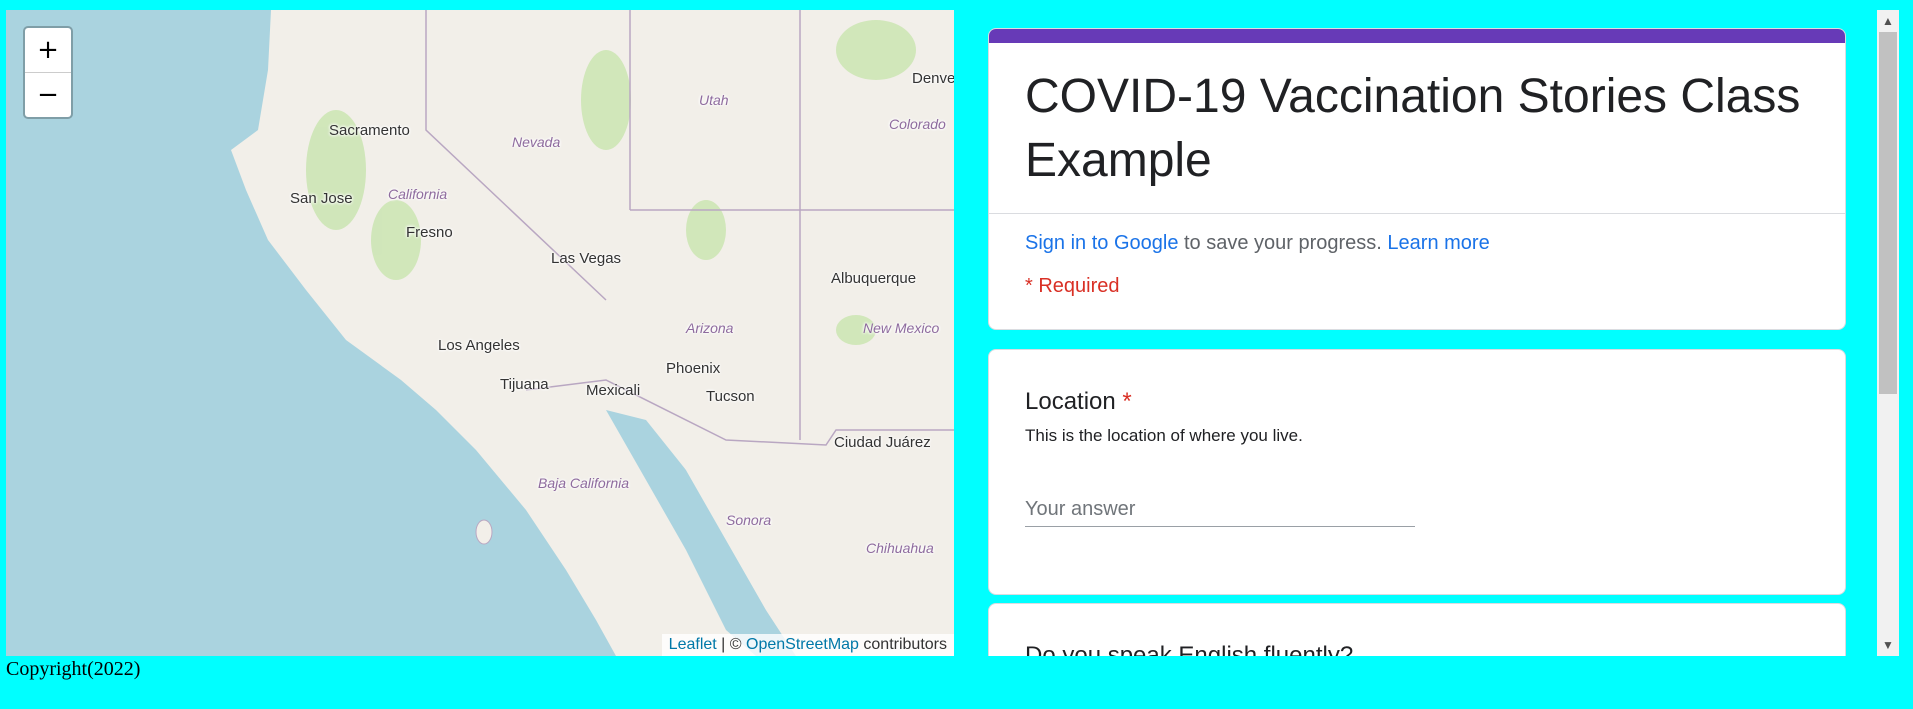 Image resolution: width=1913 pixels, height=709 pixels. Describe the element at coordinates (714, 100) in the screenshot. I see `state-label: Utah` at that location.